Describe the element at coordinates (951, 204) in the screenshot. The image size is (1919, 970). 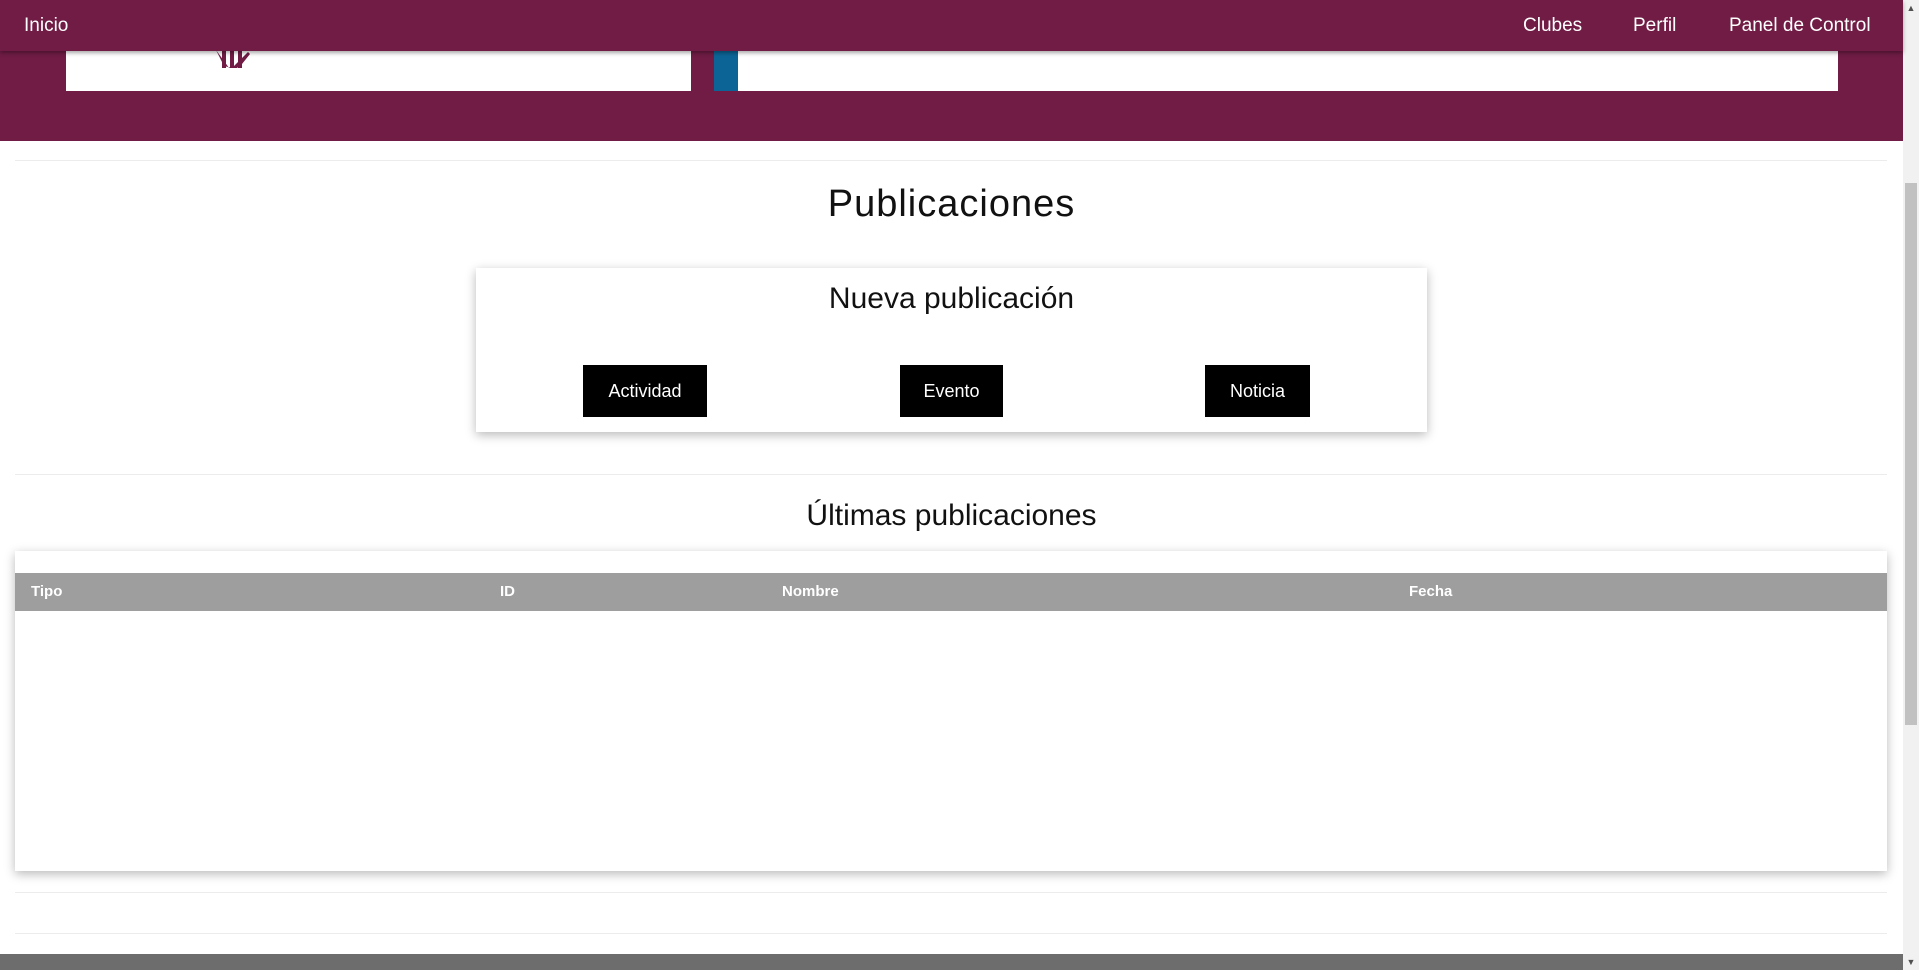
I see `page-title: Publicaciones` at that location.